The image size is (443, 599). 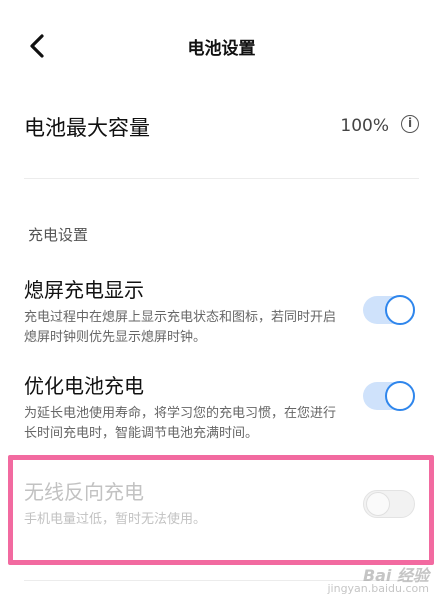 I want to click on watermark-url: jingyan.baidu.com, so click(x=378, y=588).